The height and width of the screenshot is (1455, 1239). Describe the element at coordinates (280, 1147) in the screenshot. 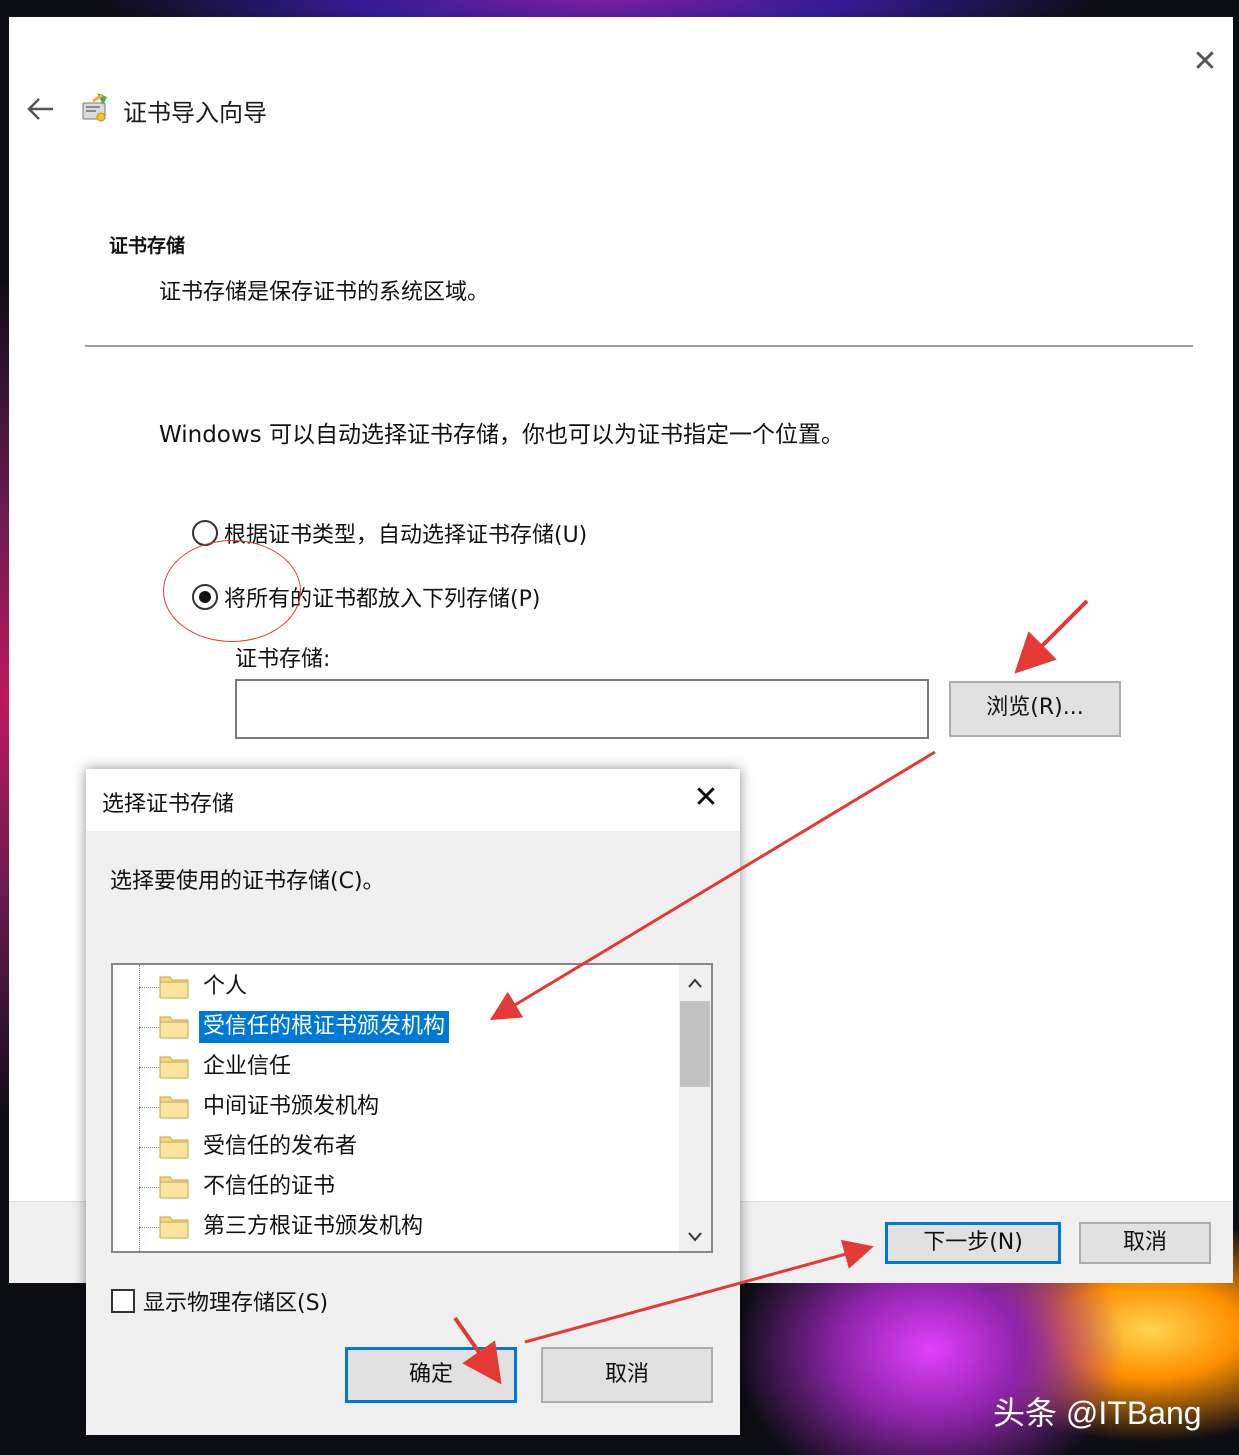

I see `tree-item-label: 受信任的发布者` at that location.